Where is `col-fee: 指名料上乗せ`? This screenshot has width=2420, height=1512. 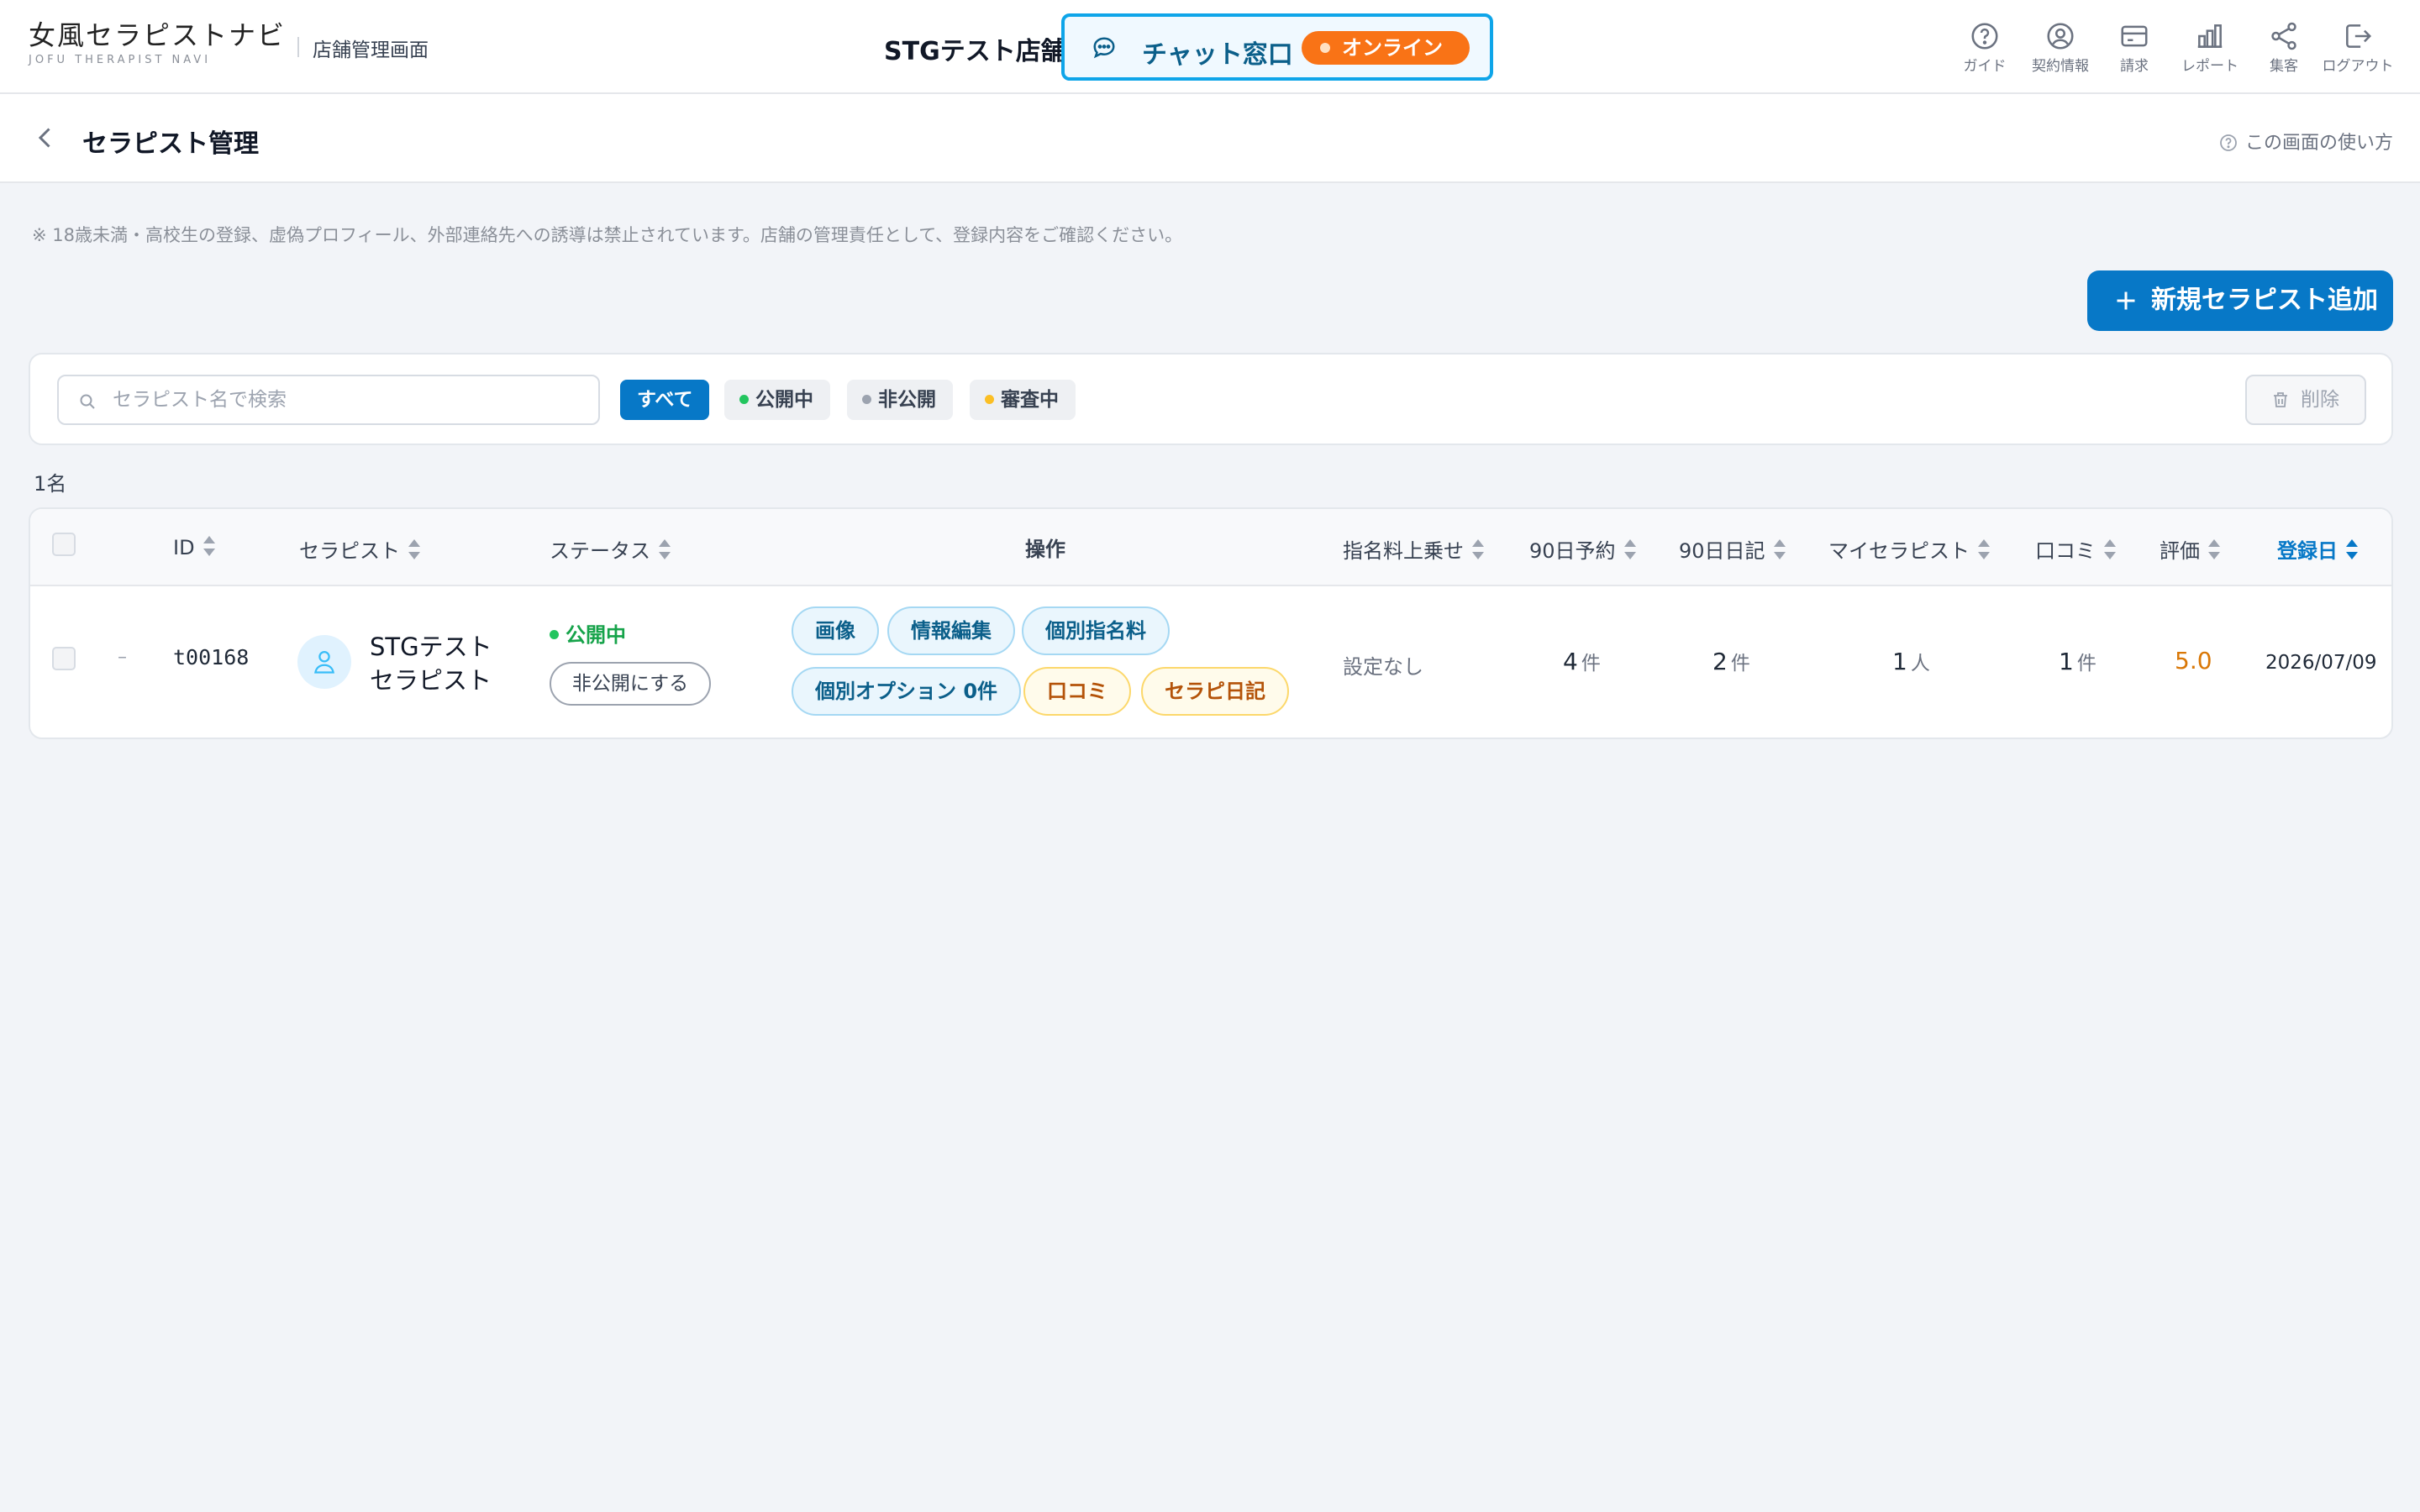 col-fee: 指名料上乗せ is located at coordinates (1414, 549).